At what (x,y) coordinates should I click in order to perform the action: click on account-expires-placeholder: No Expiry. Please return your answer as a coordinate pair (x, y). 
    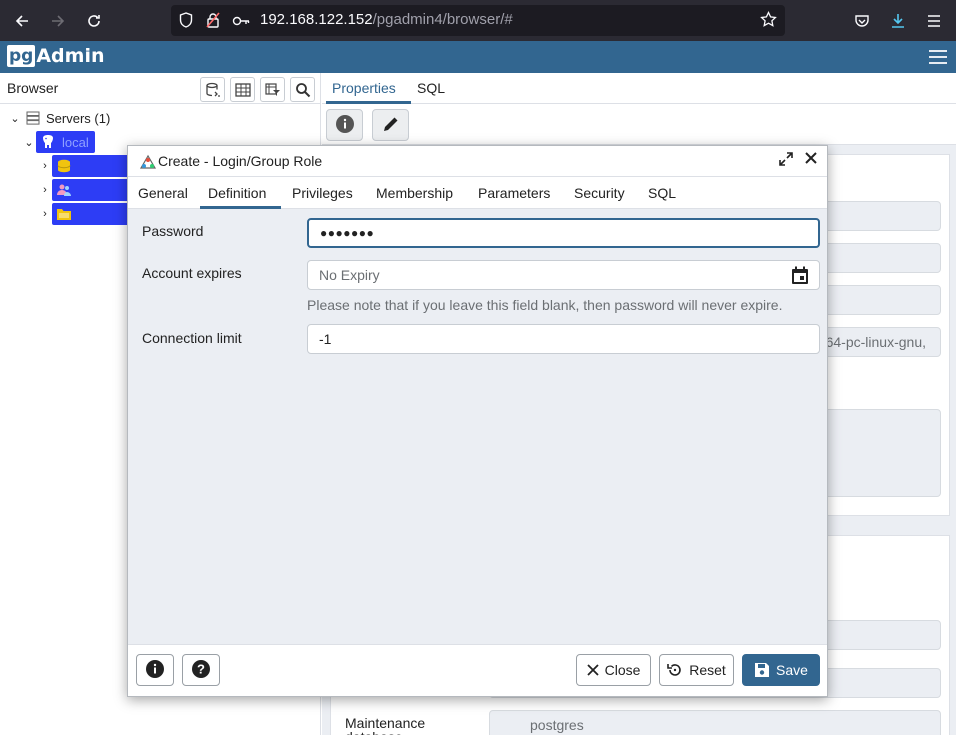
    Looking at the image, I should click on (349, 275).